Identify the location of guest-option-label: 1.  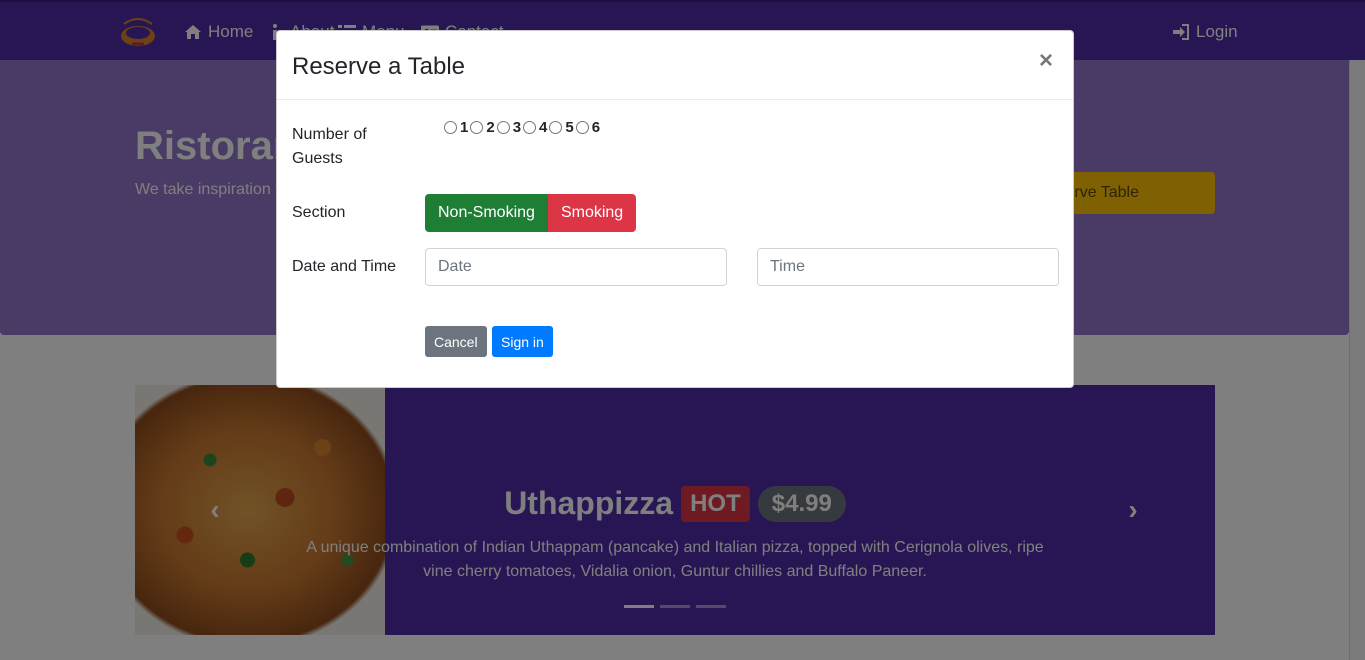
(464, 127).